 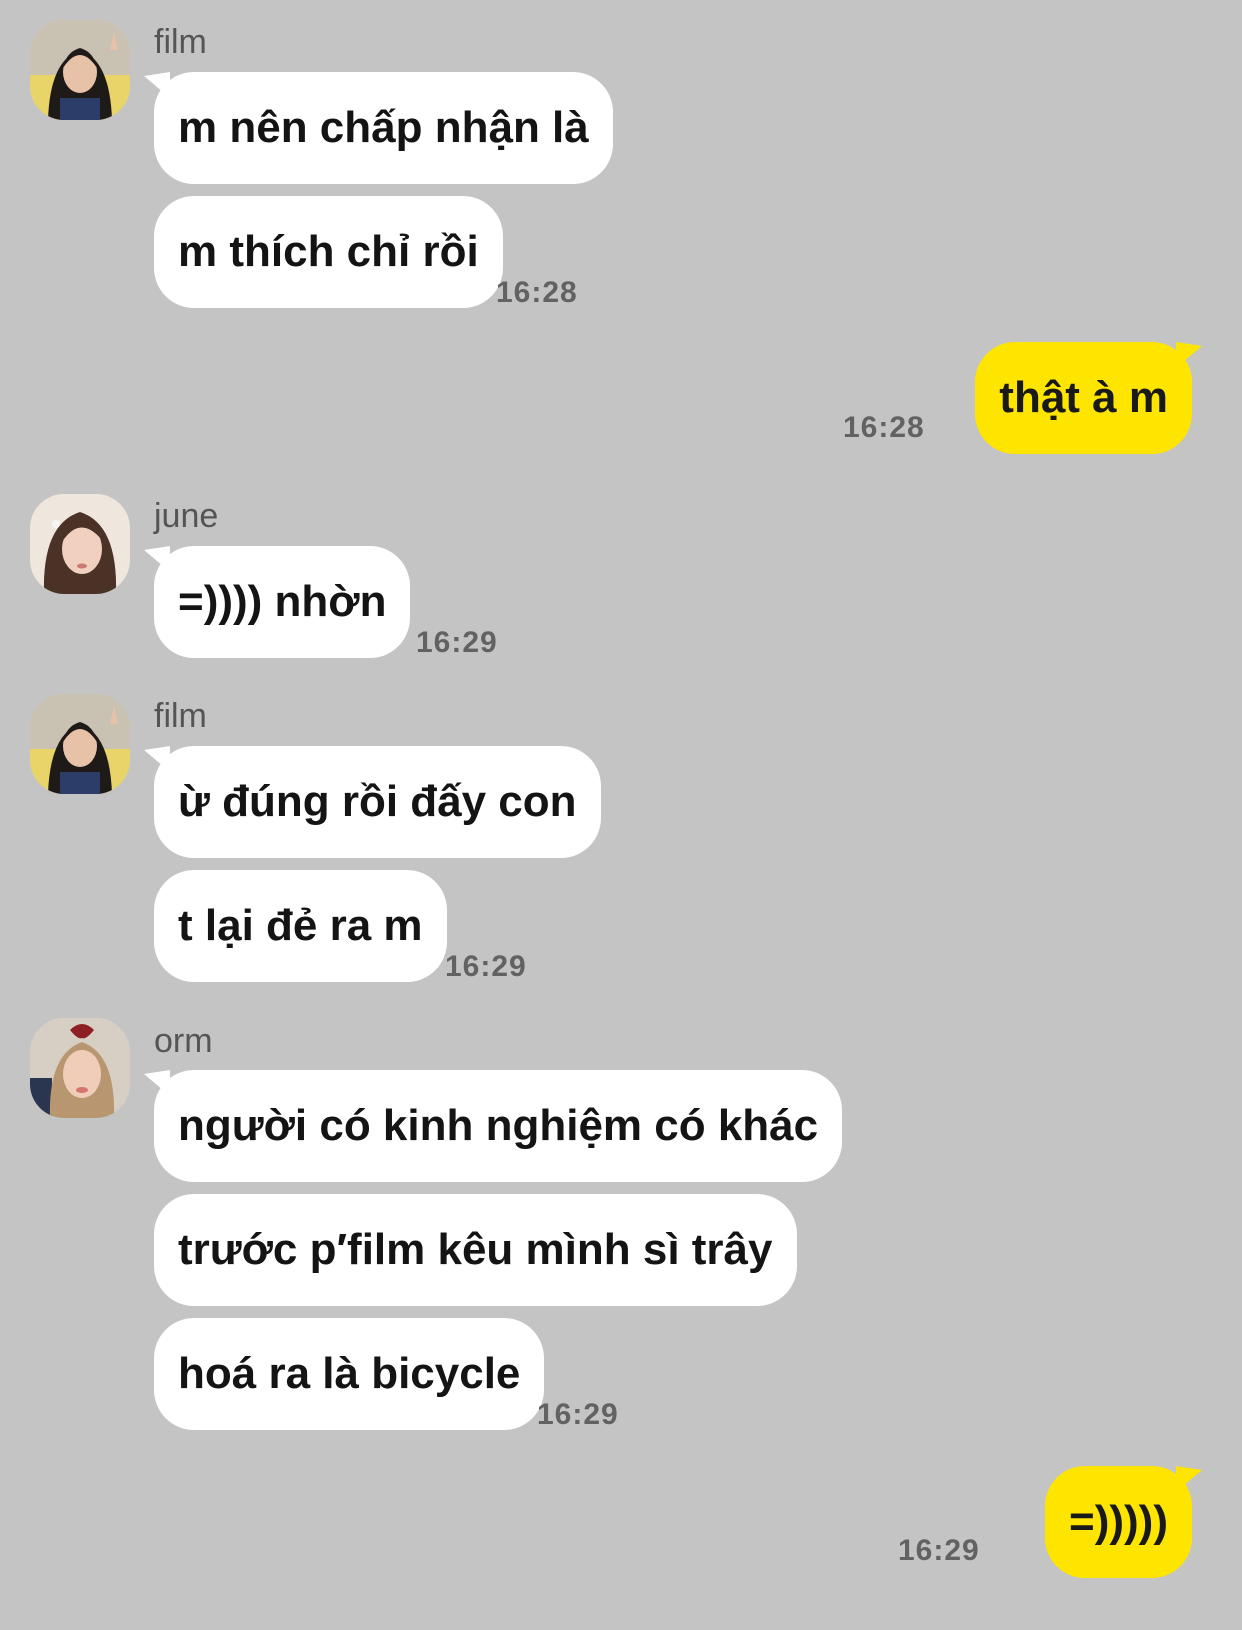 What do you see at coordinates (498, 1125) in the screenshot?
I see `message-text: người có kinh nghiệm có khác` at bounding box center [498, 1125].